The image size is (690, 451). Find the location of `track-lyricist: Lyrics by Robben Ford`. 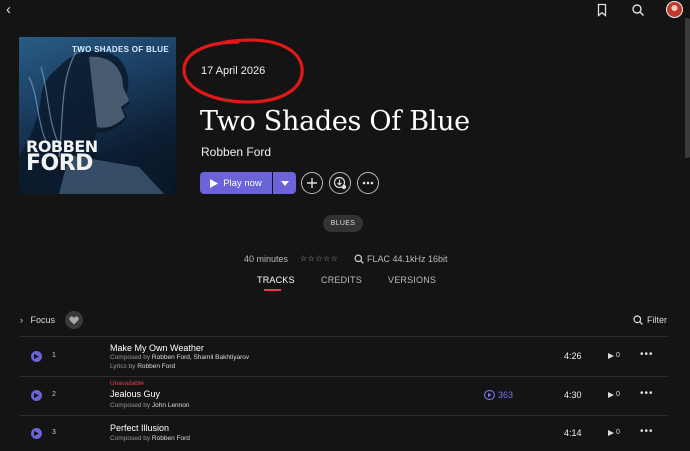

track-lyricist: Lyrics by Robben Ford is located at coordinates (143, 366).